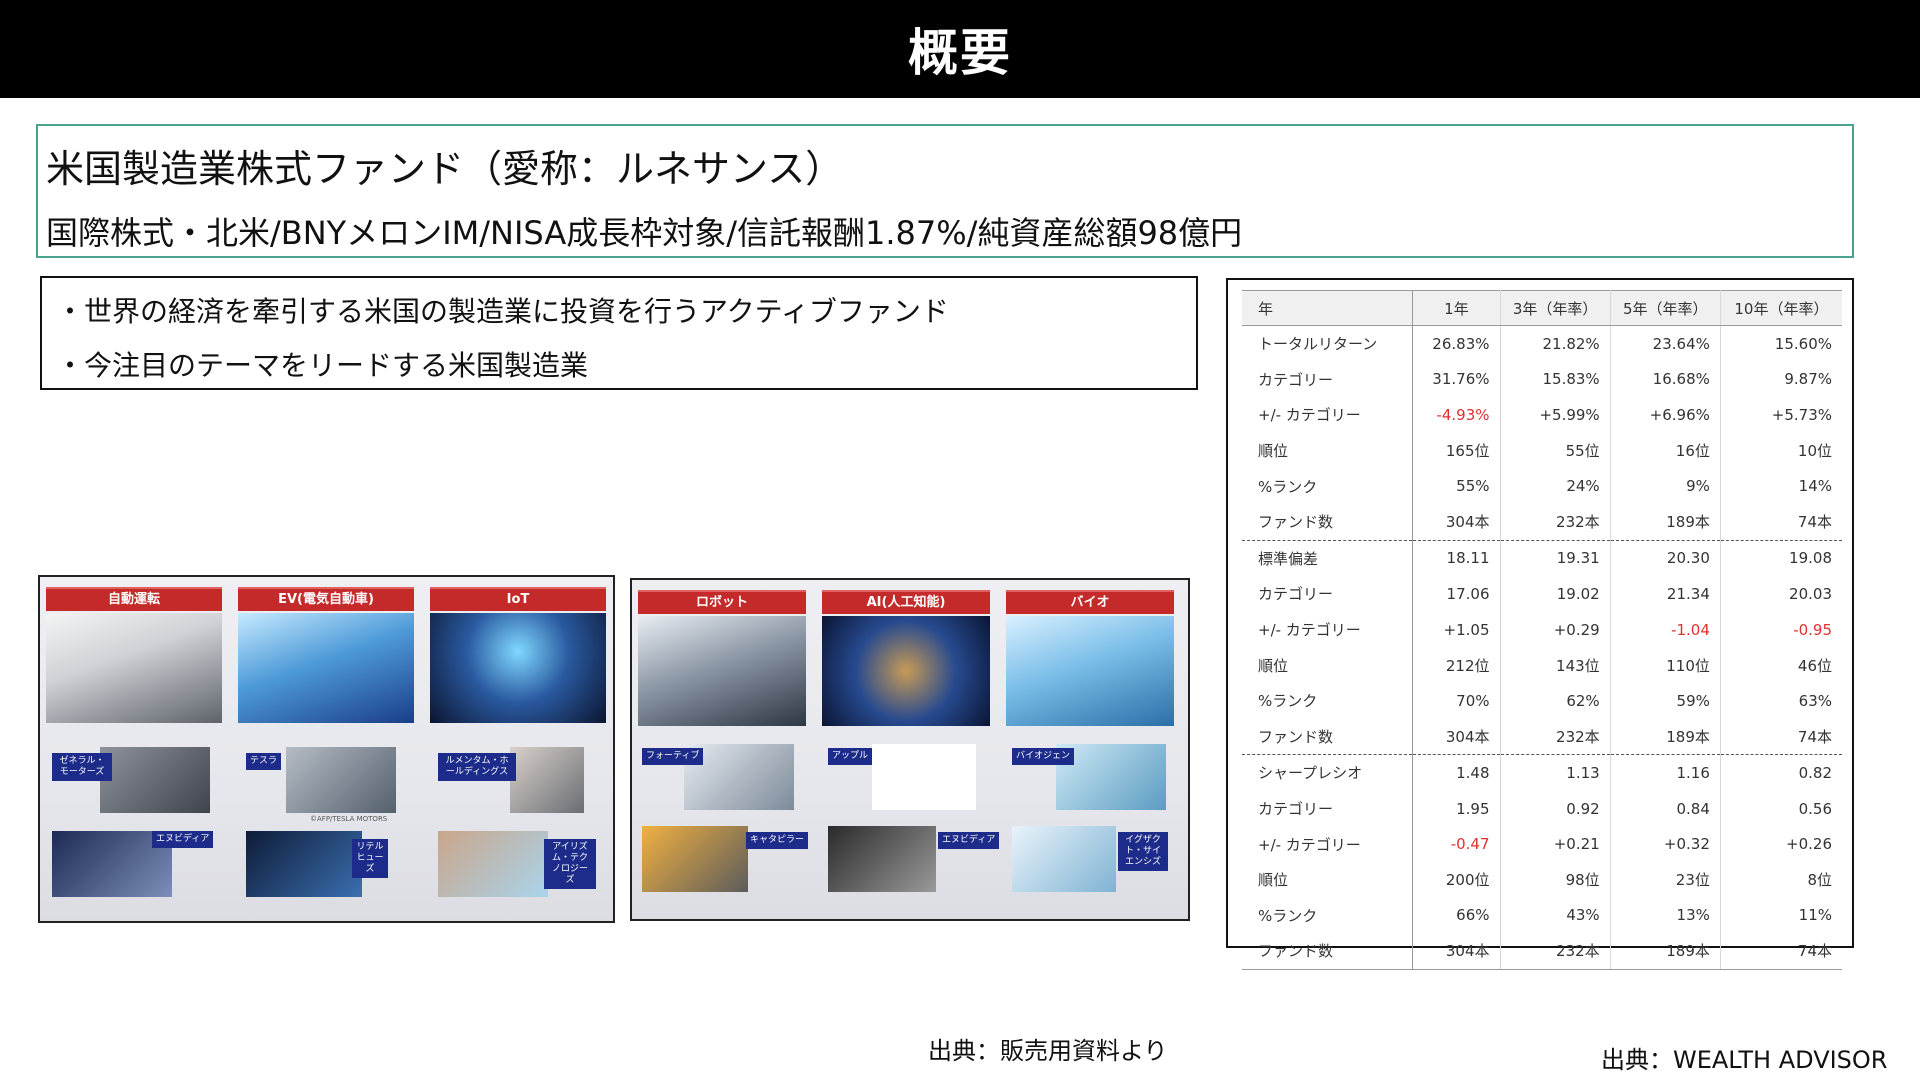 Image resolution: width=1920 pixels, height=1080 pixels. Describe the element at coordinates (518, 599) in the screenshot. I see `theme-header: IoT` at that location.